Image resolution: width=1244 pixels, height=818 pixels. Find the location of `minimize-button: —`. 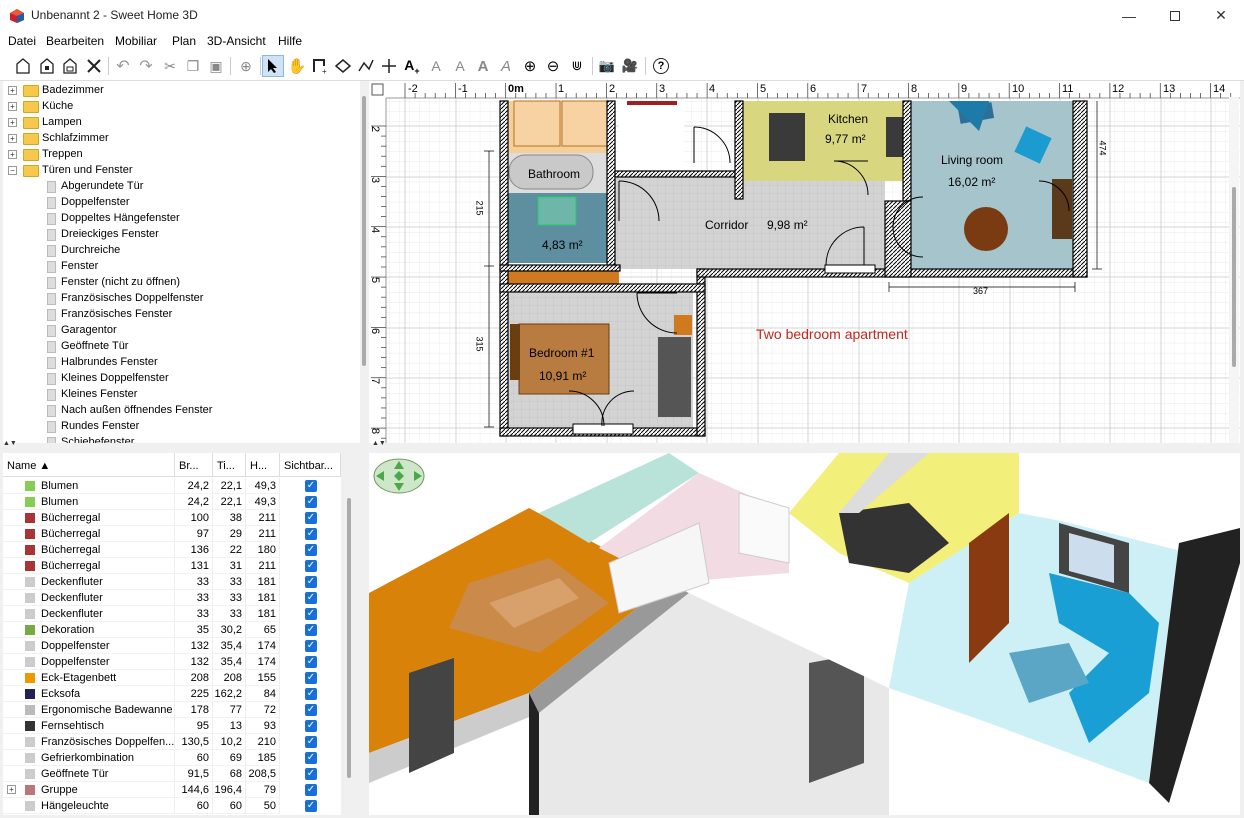

minimize-button: — is located at coordinates (1129, 15).